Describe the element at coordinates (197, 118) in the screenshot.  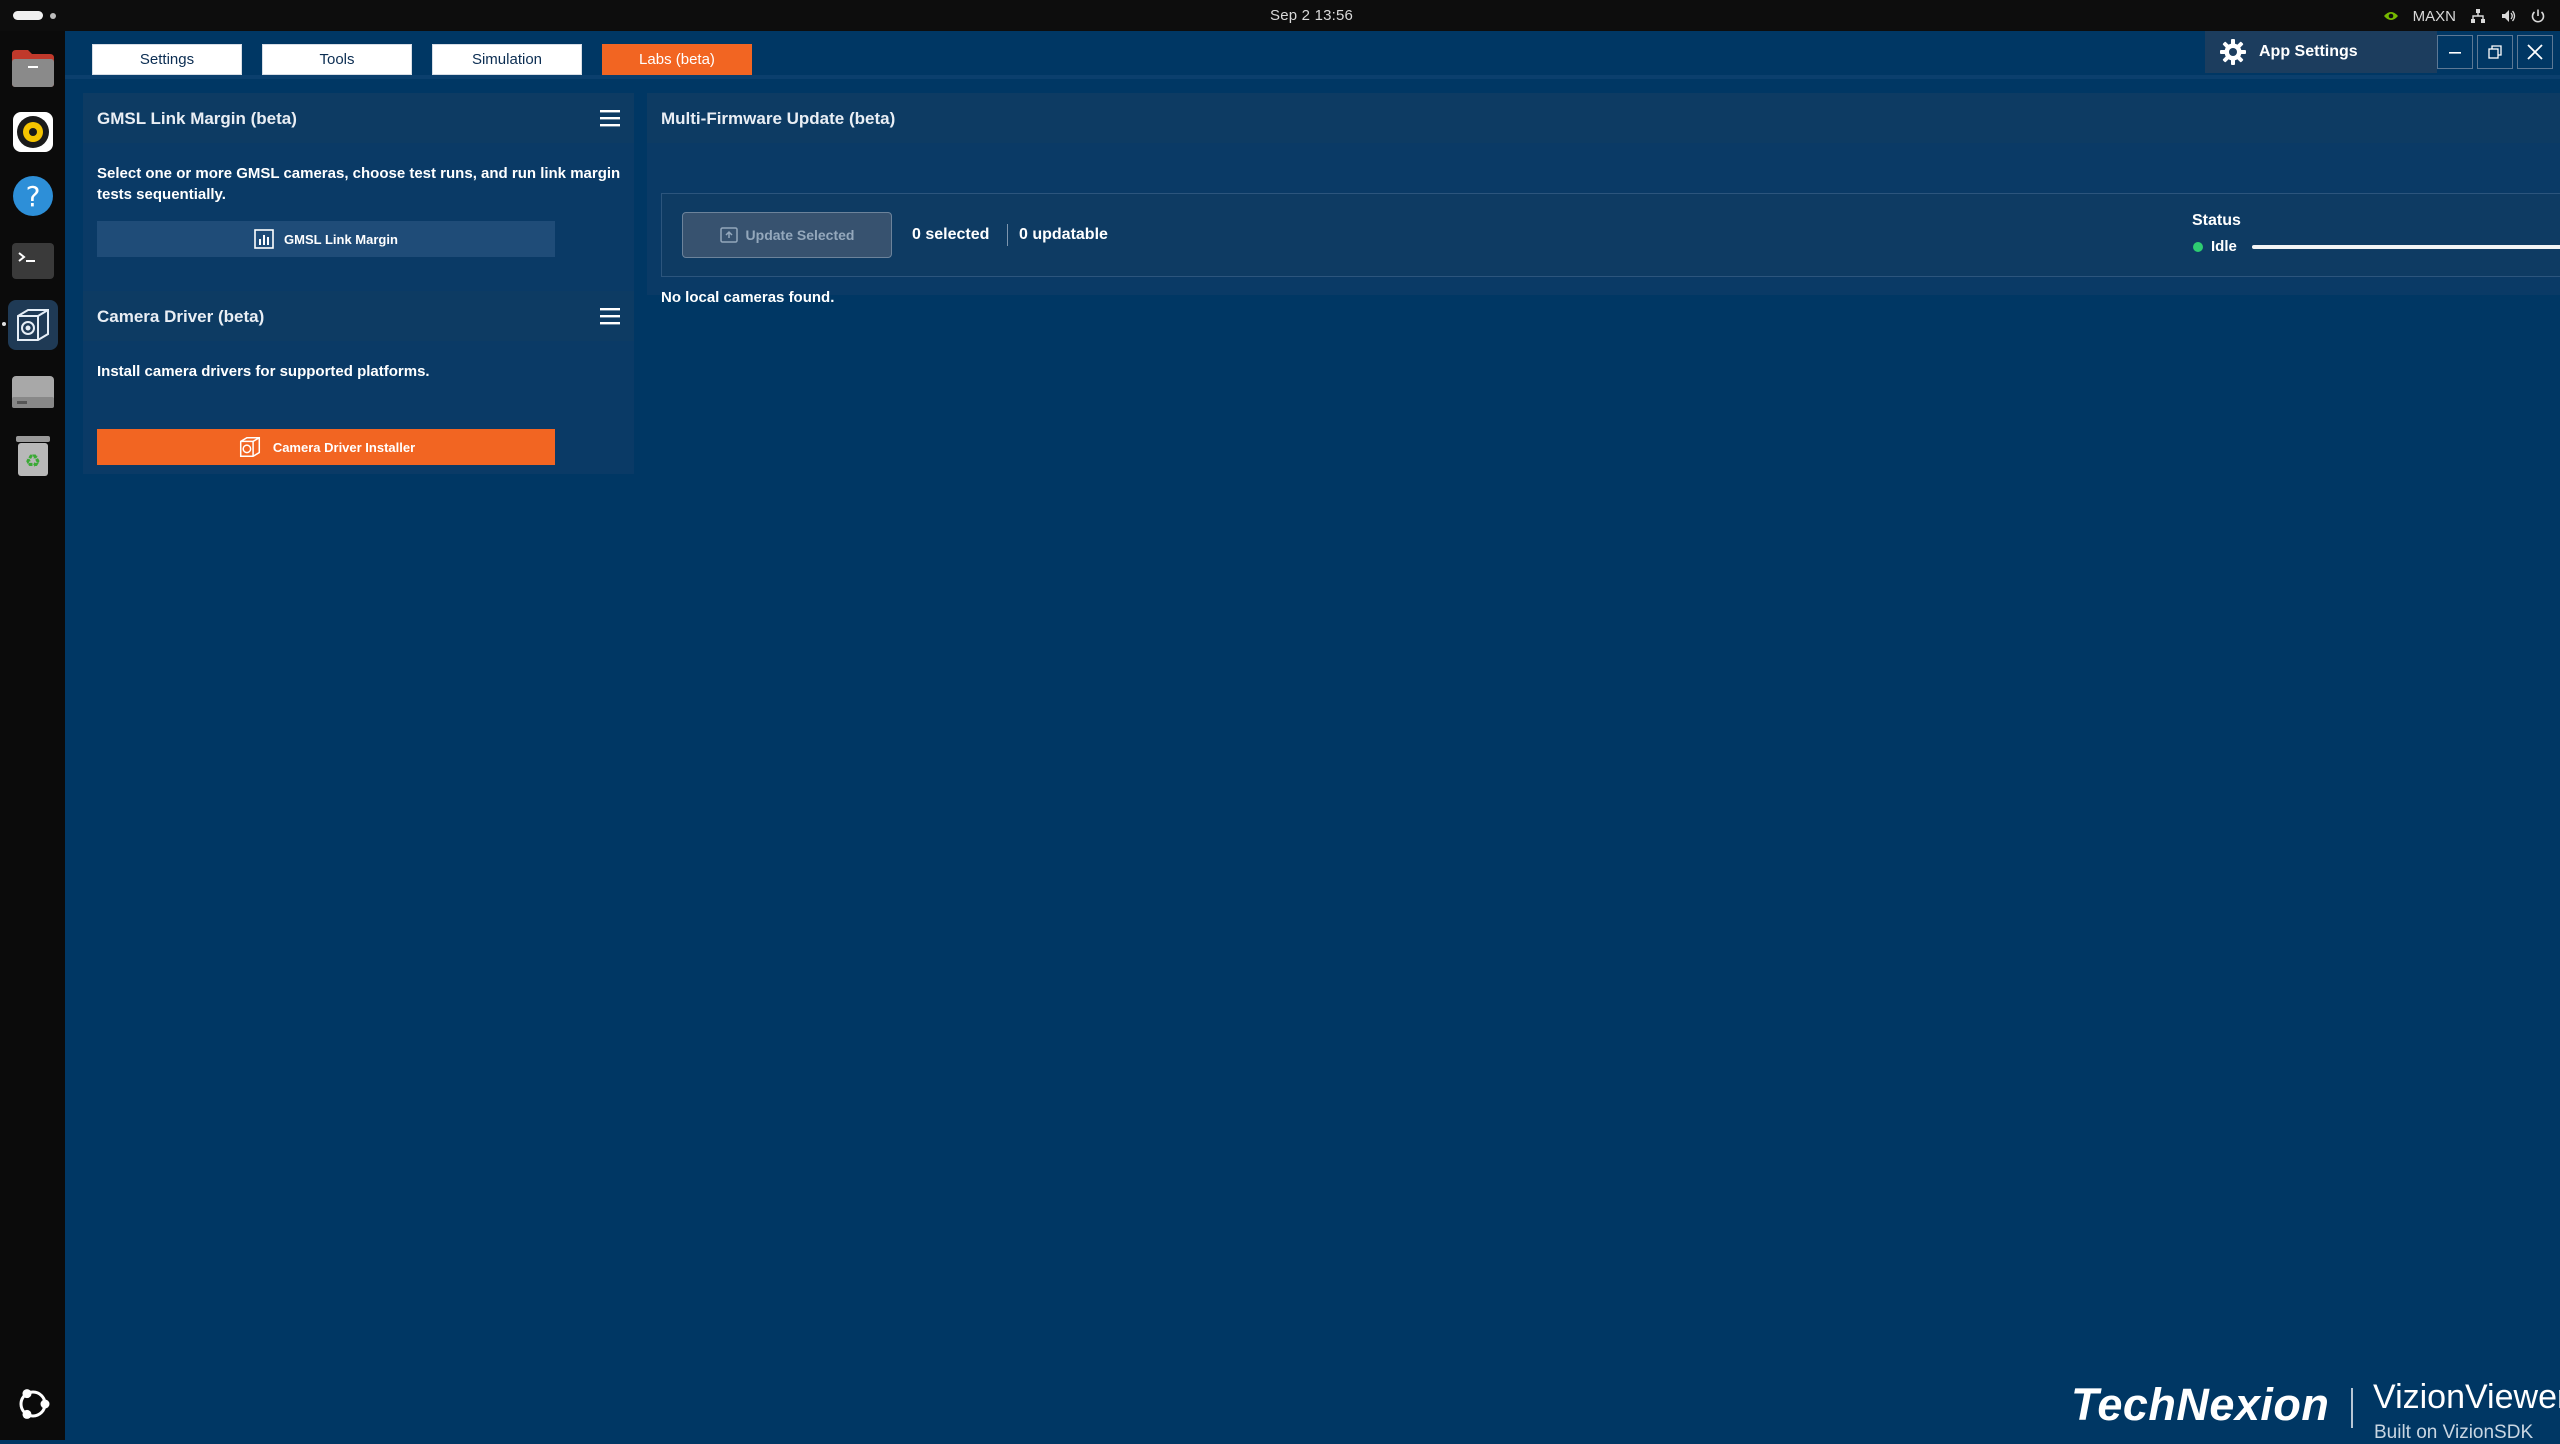
I see `gmsl-panel-title: GMSL Link Margin (beta)` at that location.